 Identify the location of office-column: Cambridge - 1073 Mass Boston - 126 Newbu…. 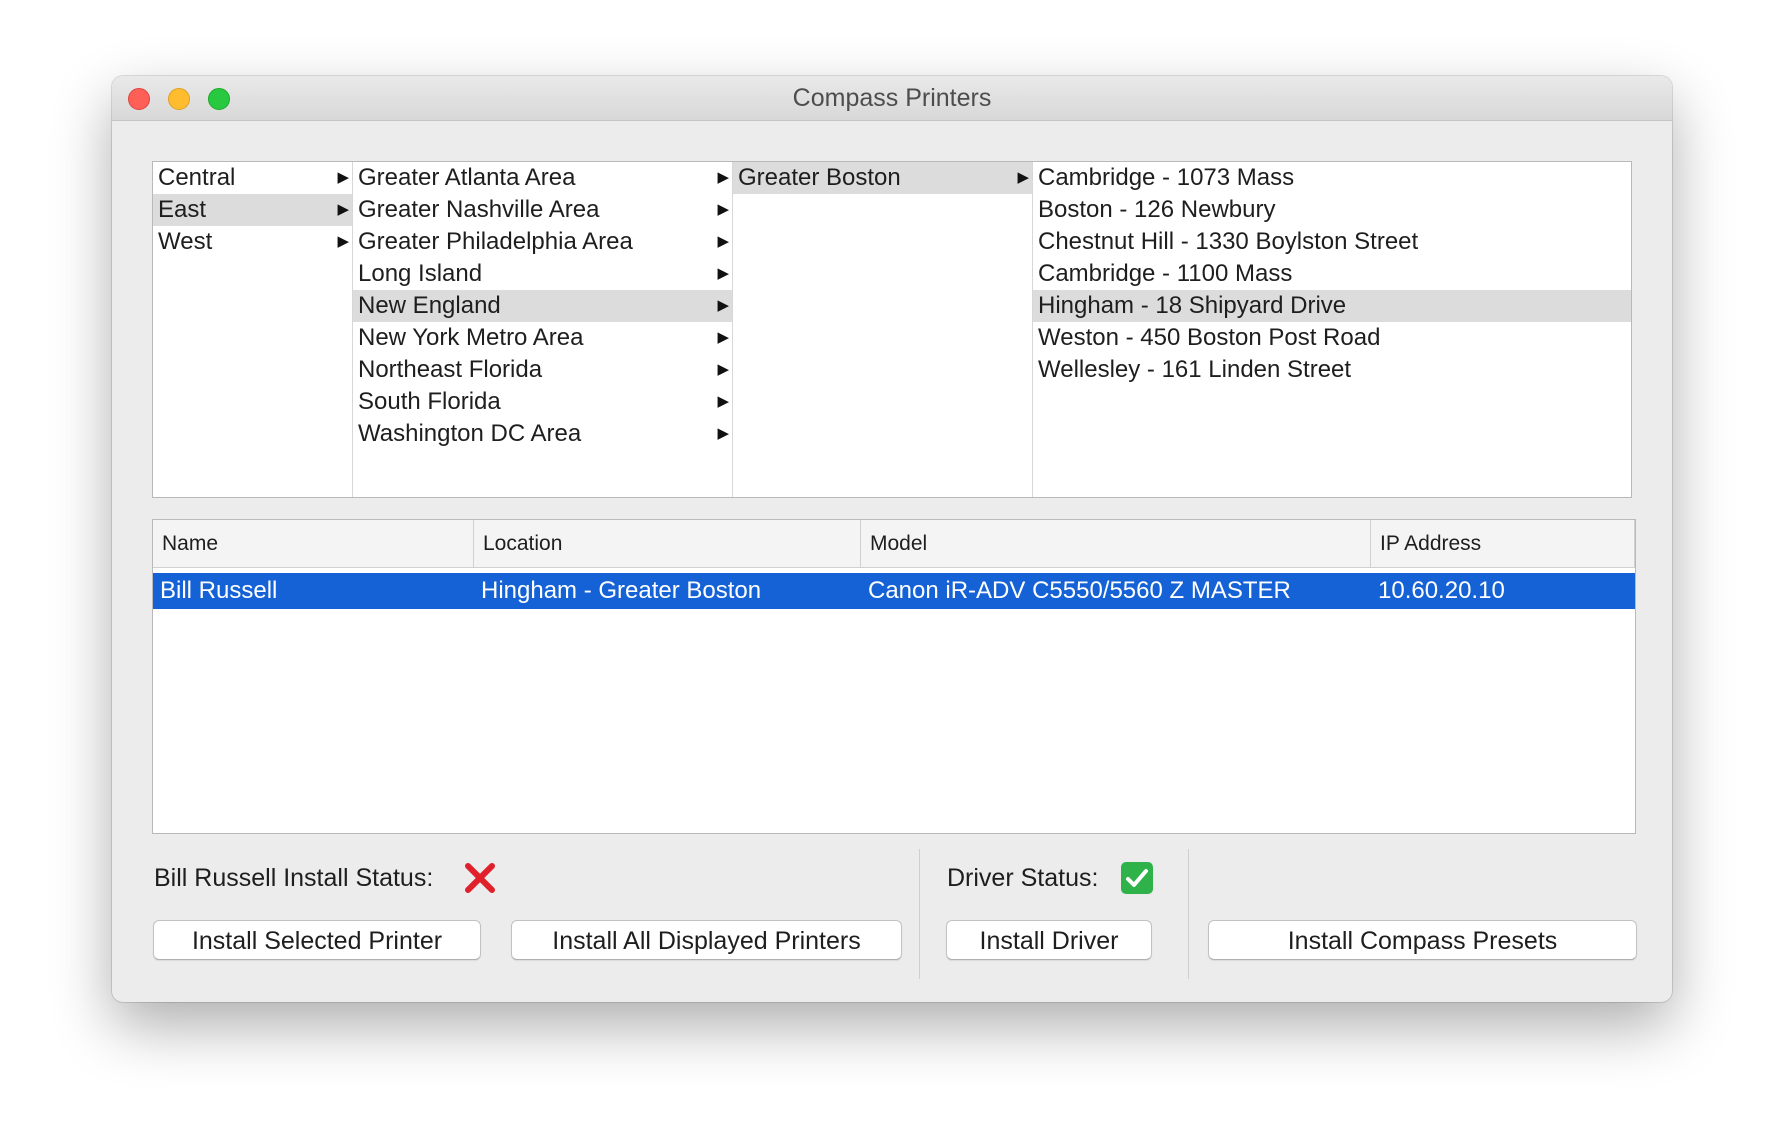
(1332, 329).